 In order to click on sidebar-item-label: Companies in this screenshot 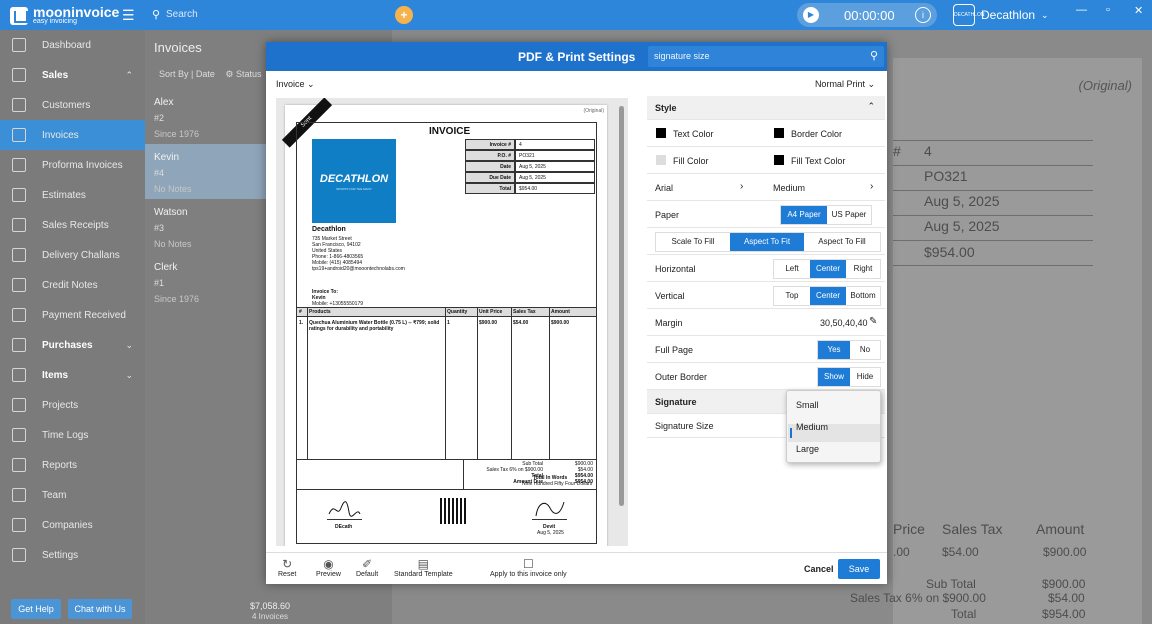, I will do `click(67, 525)`.